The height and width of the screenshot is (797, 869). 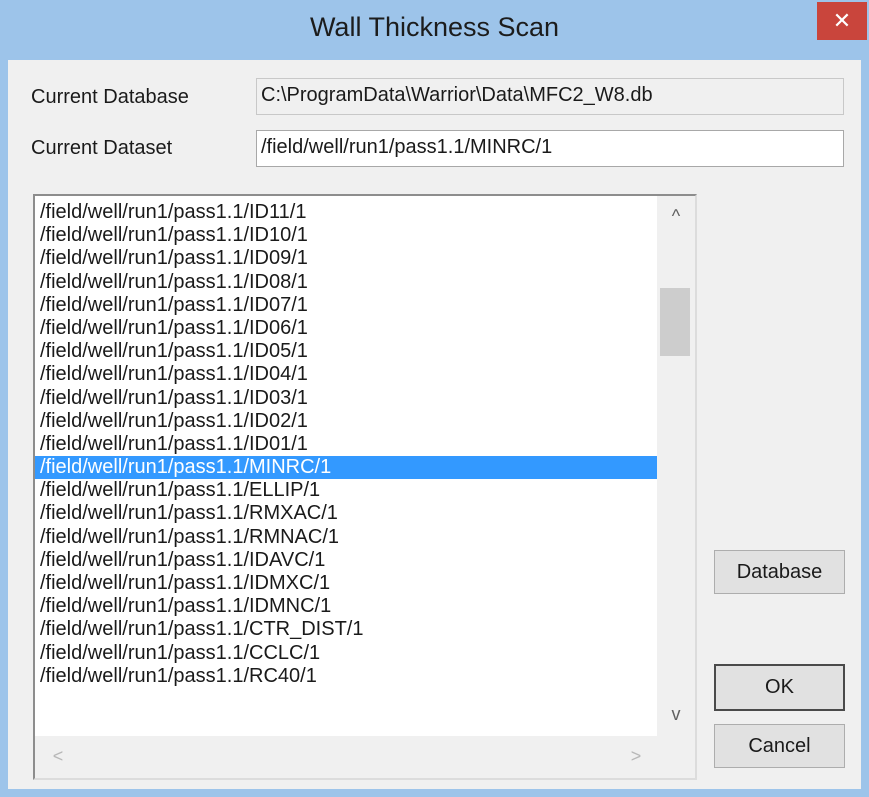 I want to click on list-item: /field/well/run1/pass1.1/IDAVC/1, so click(x=346, y=560).